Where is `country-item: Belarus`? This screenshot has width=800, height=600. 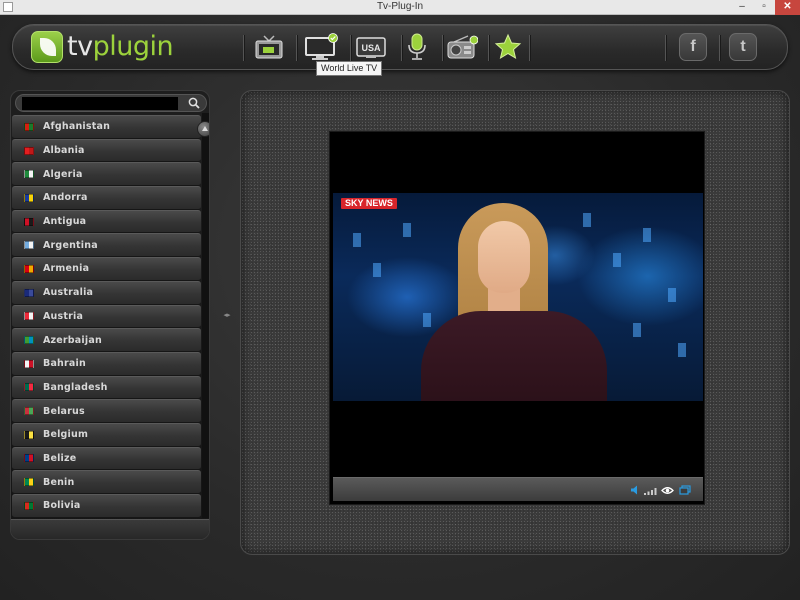 country-item: Belarus is located at coordinates (106, 411).